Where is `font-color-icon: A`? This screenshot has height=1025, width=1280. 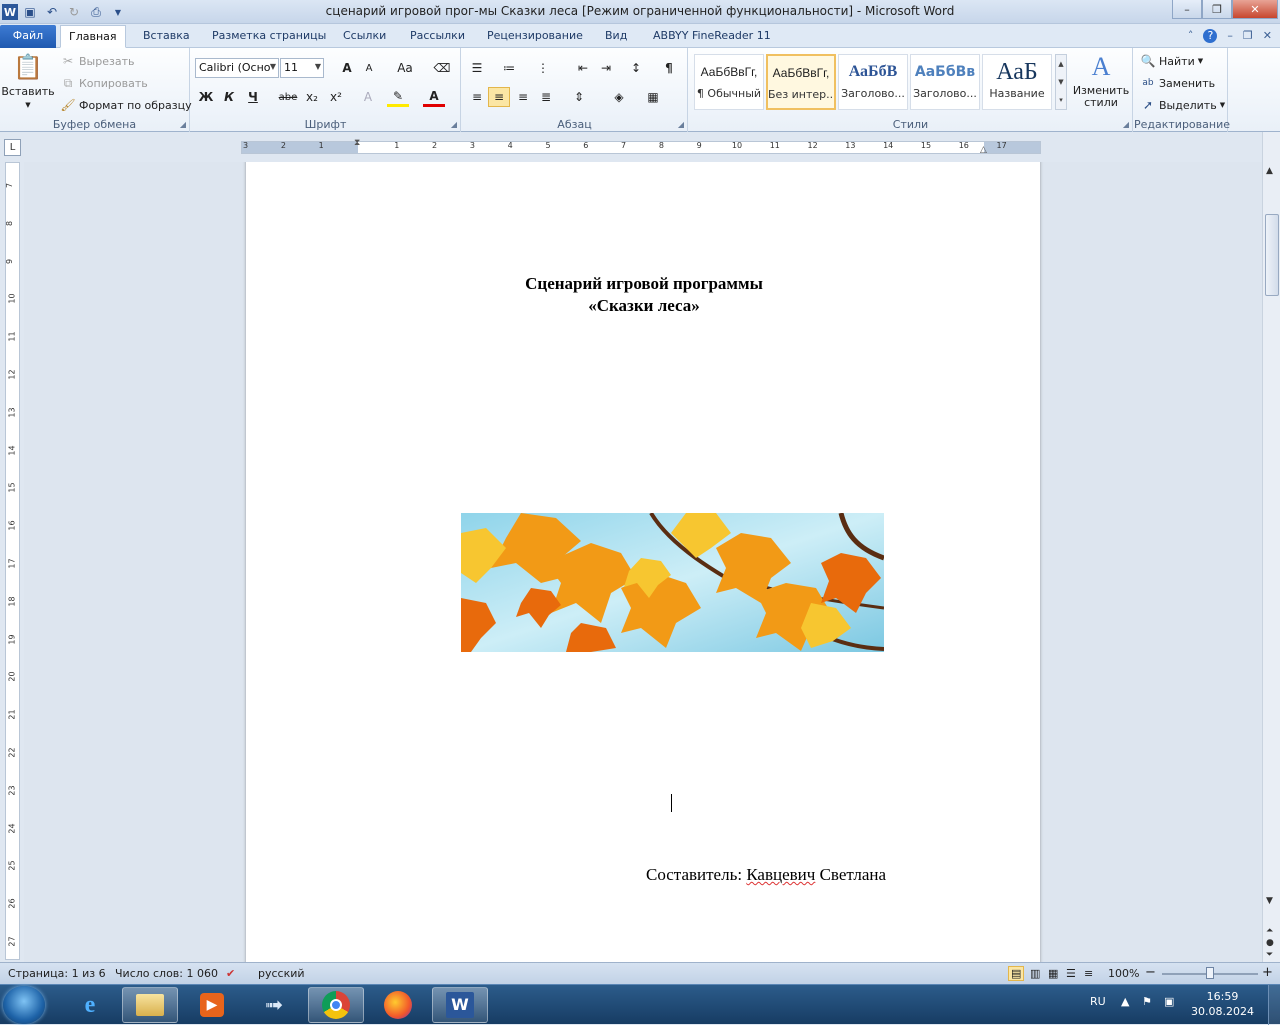 font-color-icon: A is located at coordinates (434, 97).